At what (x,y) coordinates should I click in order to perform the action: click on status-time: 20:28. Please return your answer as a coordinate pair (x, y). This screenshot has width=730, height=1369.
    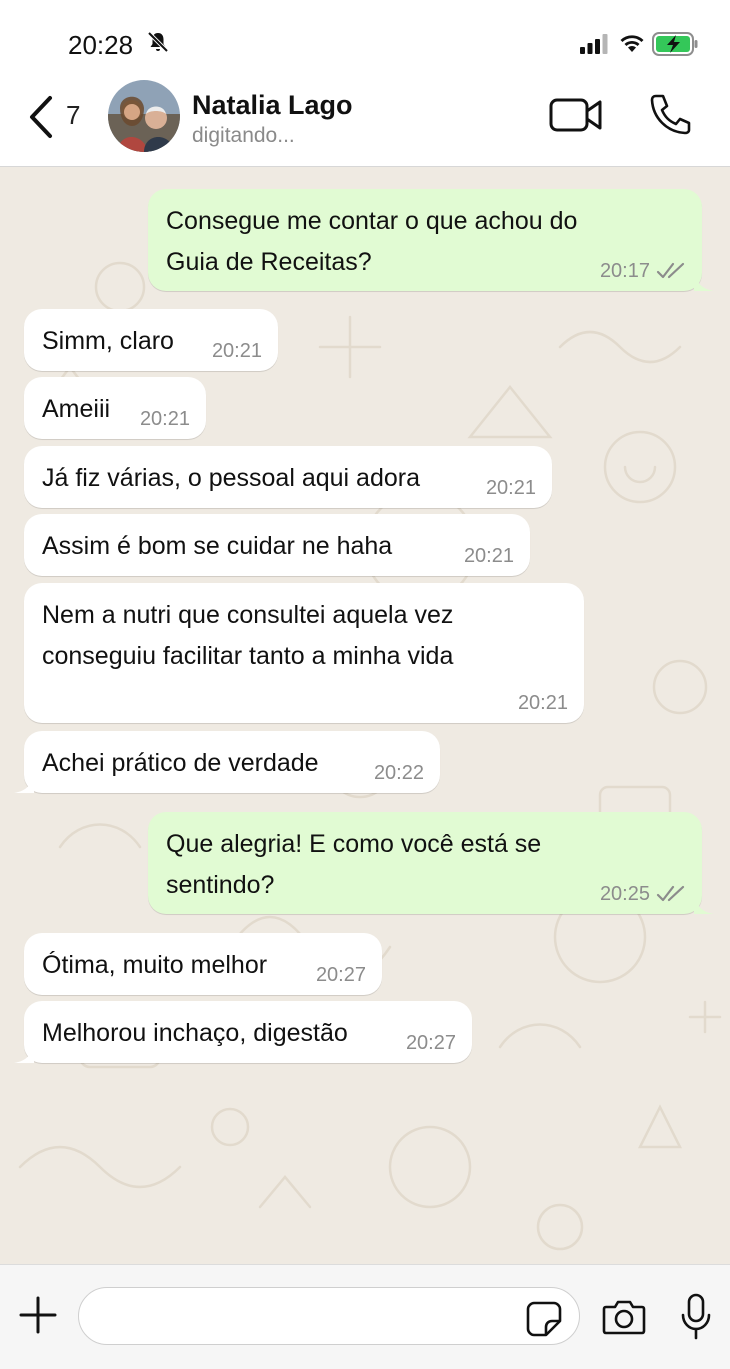
    Looking at the image, I should click on (101, 45).